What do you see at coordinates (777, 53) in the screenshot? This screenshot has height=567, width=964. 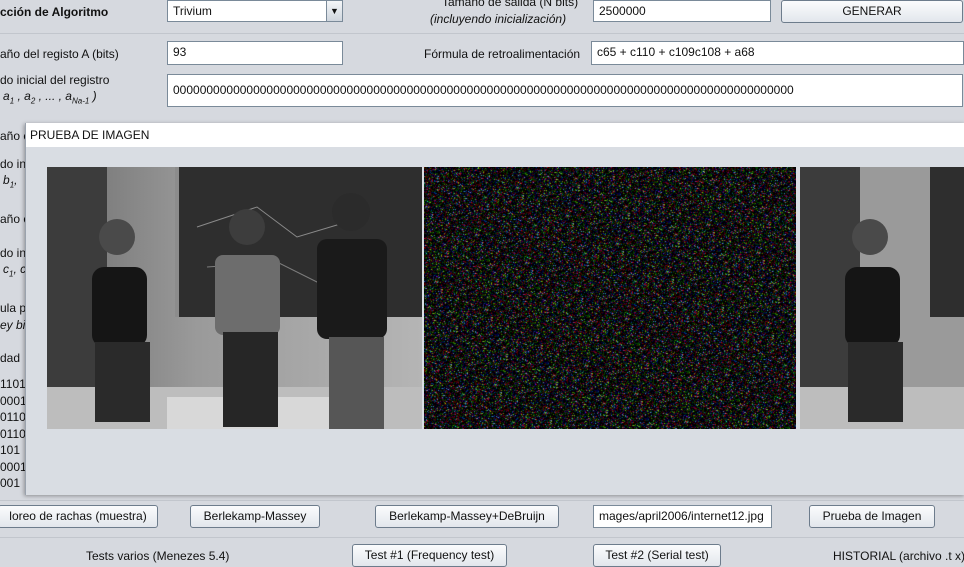 I see `feedback-input: c65 + c110 + c109c108 + a68` at bounding box center [777, 53].